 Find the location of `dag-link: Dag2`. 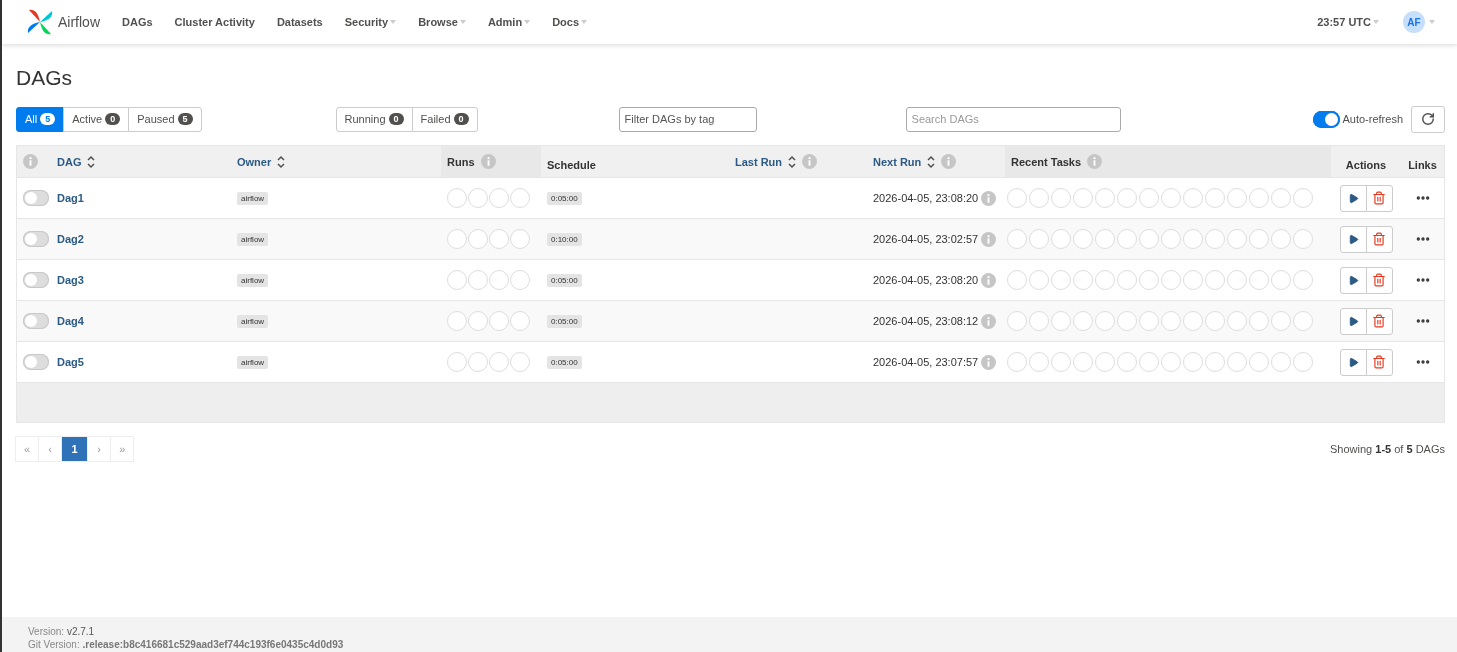

dag-link: Dag2 is located at coordinates (70, 239).